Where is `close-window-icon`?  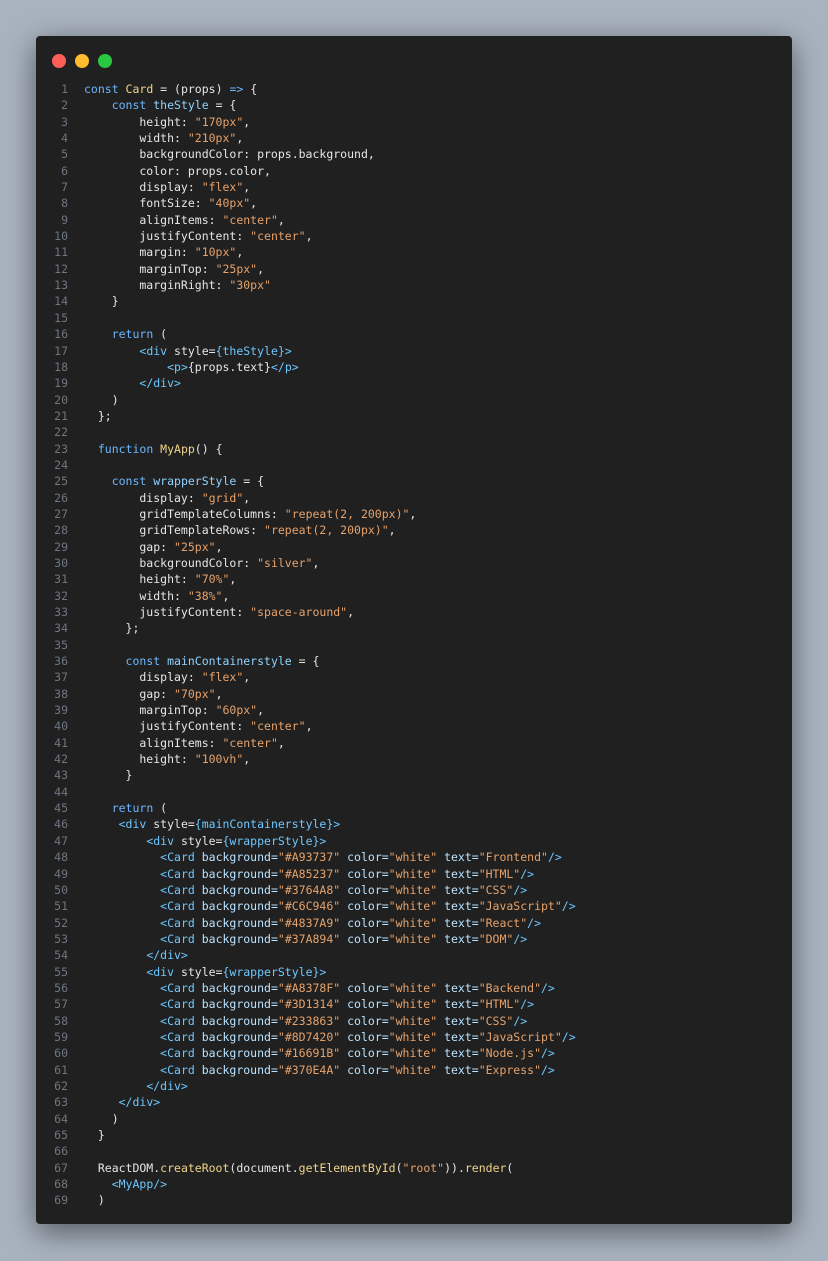 close-window-icon is located at coordinates (59, 61).